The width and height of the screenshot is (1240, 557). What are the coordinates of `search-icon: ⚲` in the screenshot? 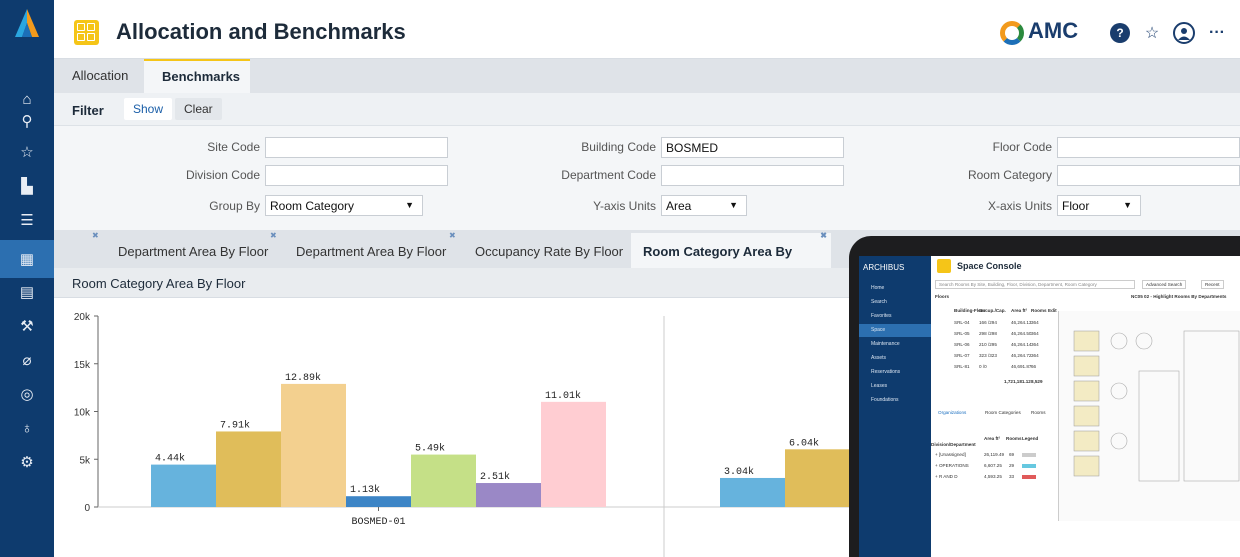 It's located at (27, 121).